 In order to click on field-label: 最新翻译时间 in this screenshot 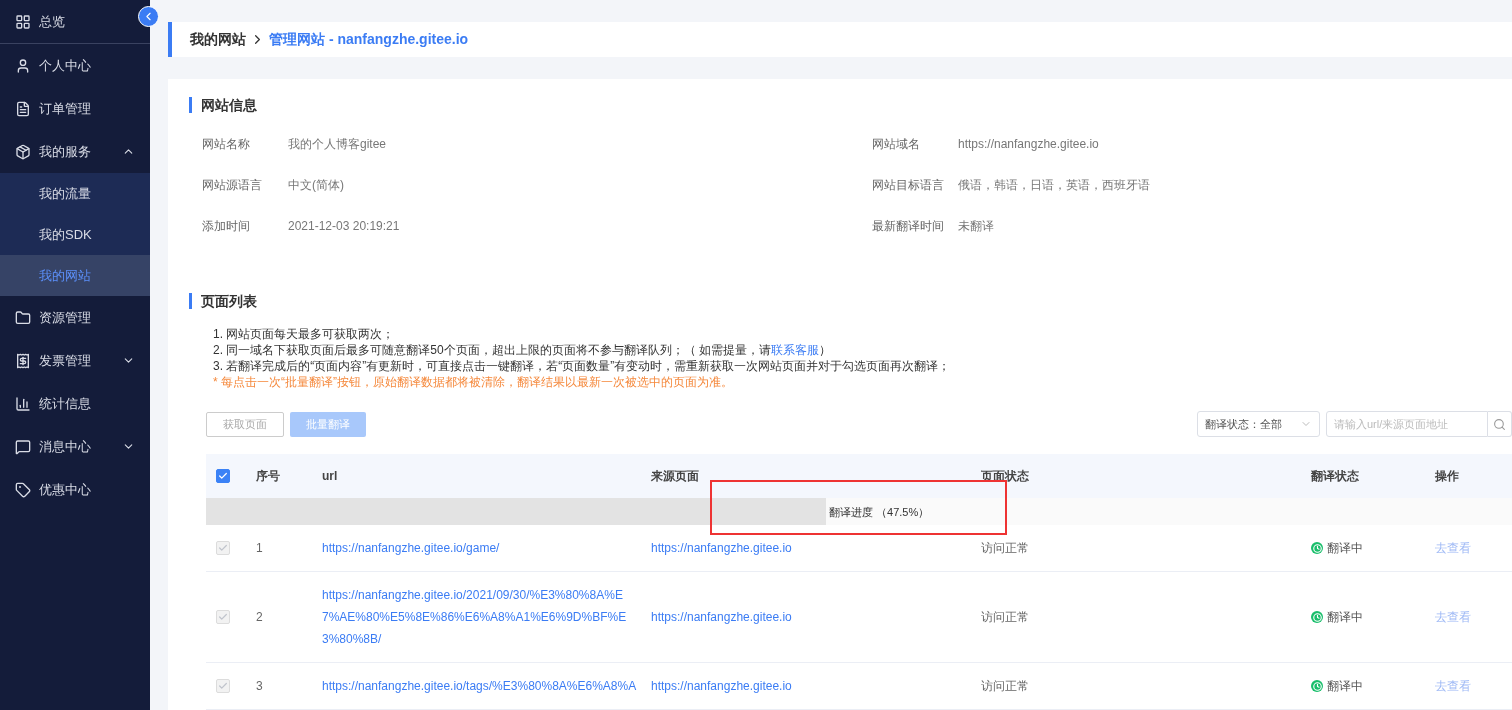, I will do `click(908, 226)`.